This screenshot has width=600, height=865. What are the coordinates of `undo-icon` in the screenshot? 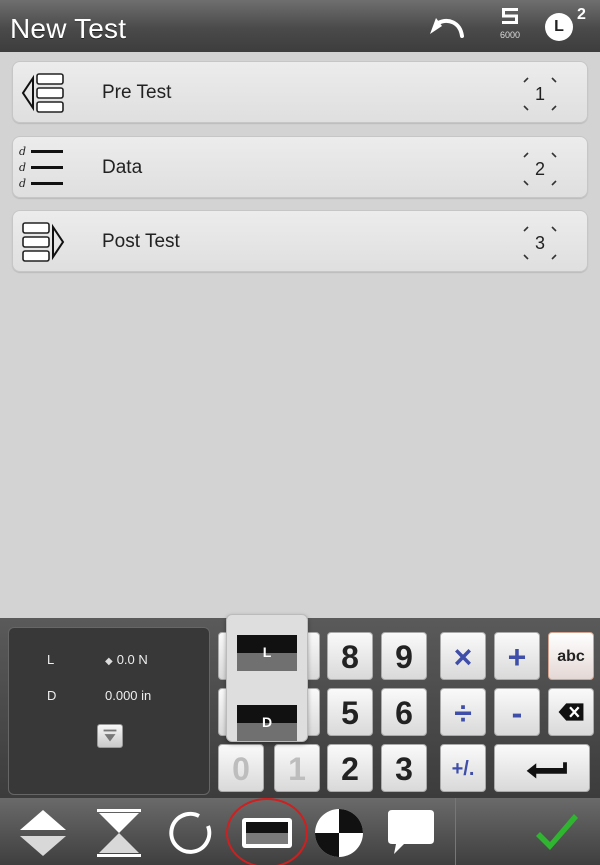 It's located at (447, 28).